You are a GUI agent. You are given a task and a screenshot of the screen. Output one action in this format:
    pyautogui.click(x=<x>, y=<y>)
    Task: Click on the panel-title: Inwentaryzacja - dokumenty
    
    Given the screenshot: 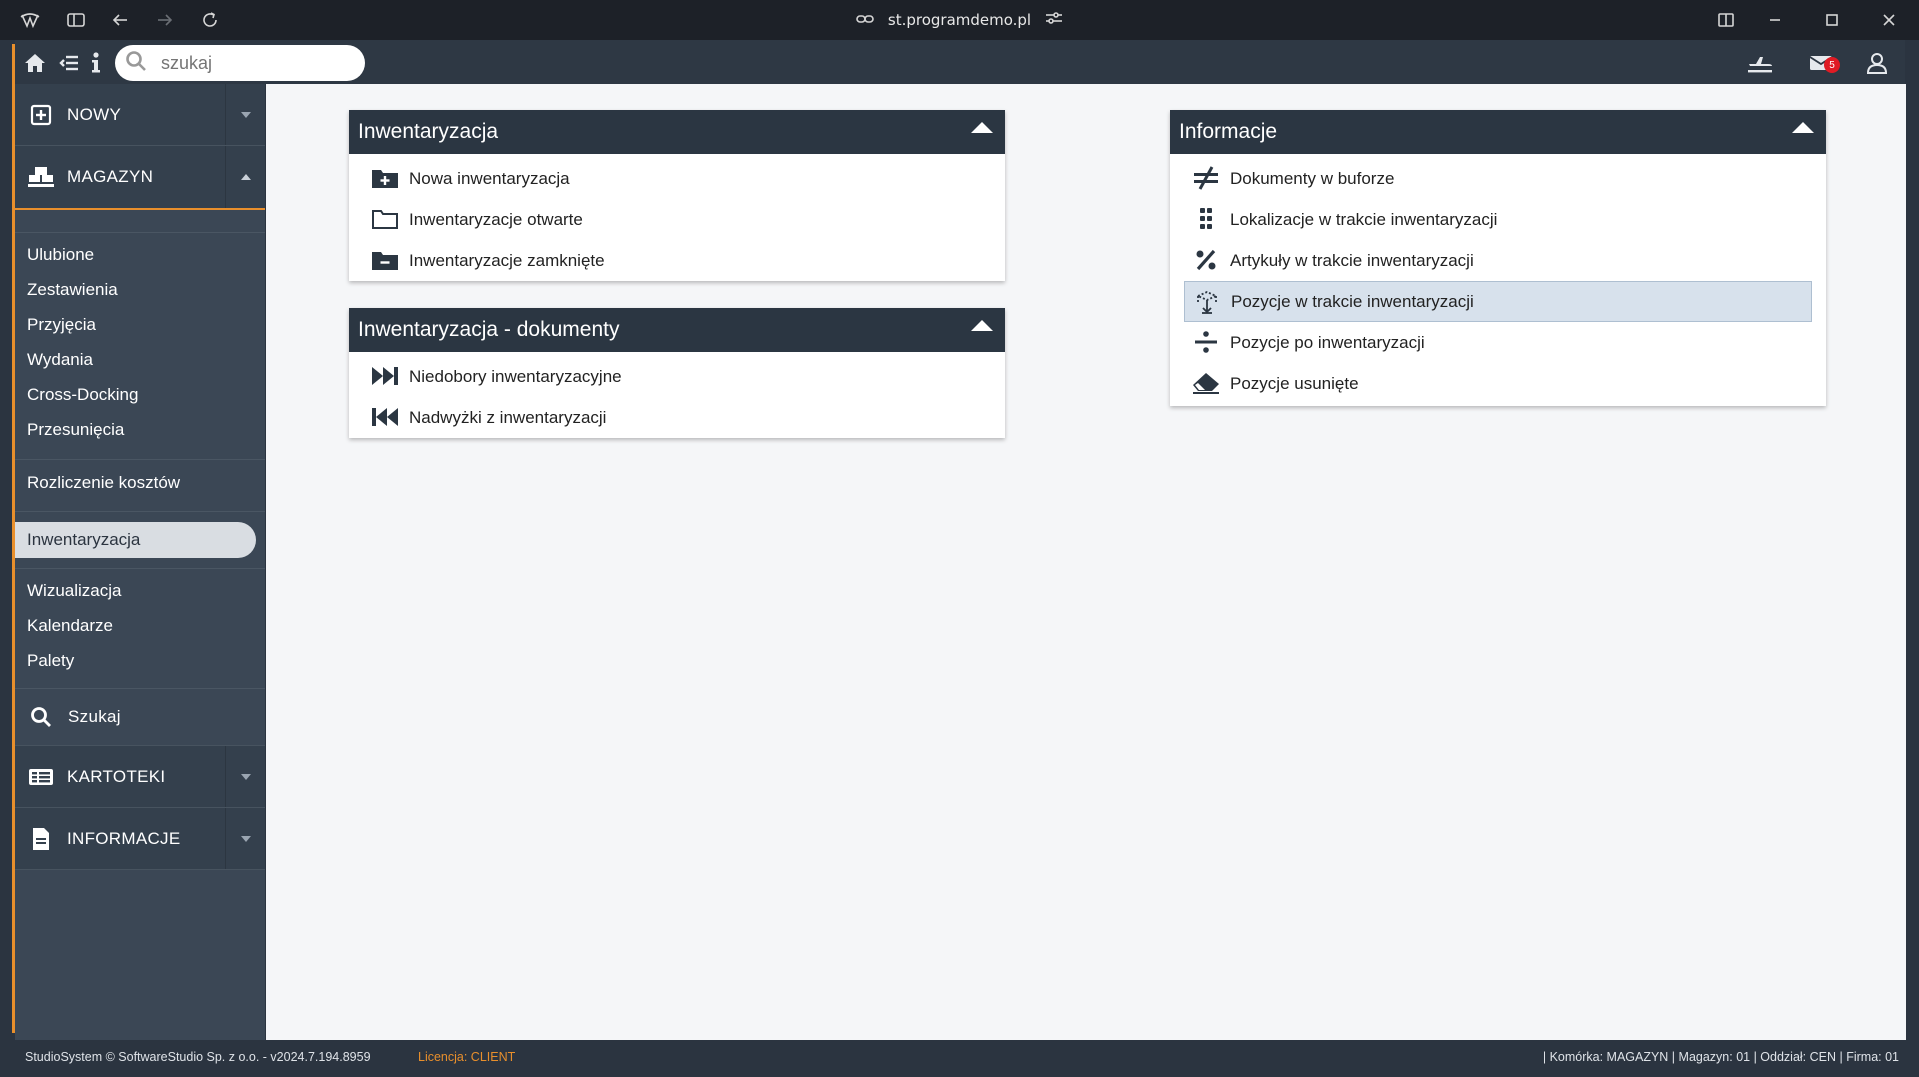 What is the action you would take?
    pyautogui.click(x=489, y=329)
    